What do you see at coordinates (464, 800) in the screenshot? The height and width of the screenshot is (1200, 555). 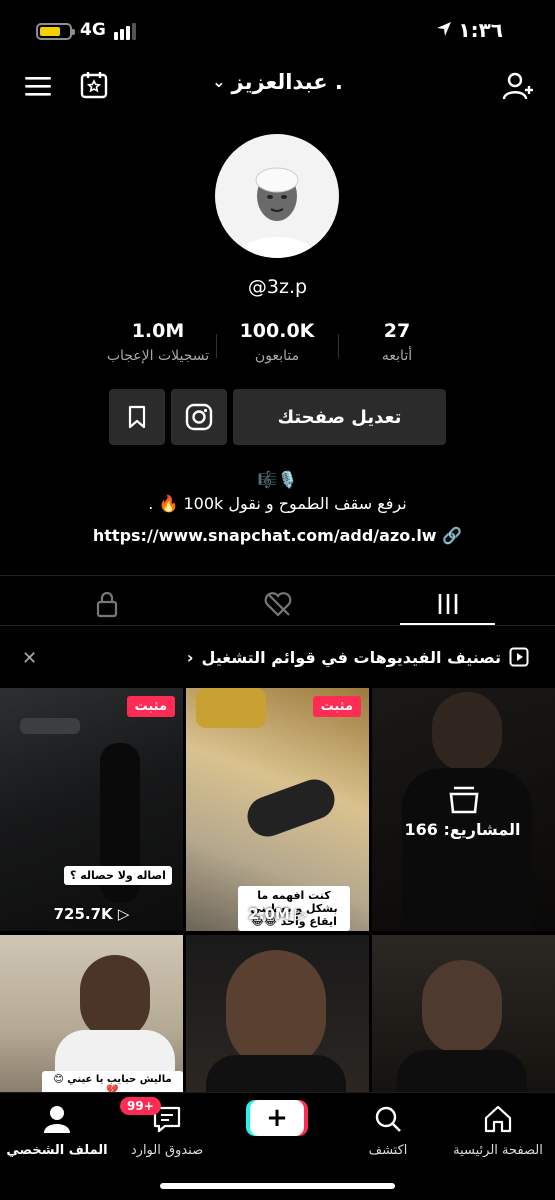 I see `drafts-box-icon` at bounding box center [464, 800].